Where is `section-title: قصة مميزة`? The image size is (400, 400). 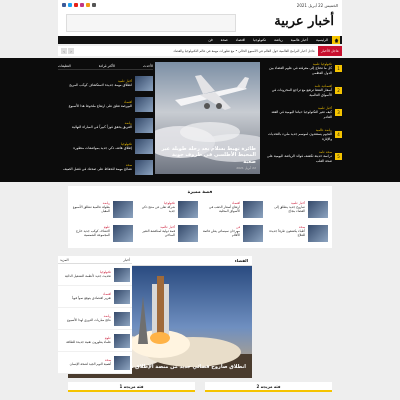
section-title: قصة مميزة is located at coordinates (200, 192).